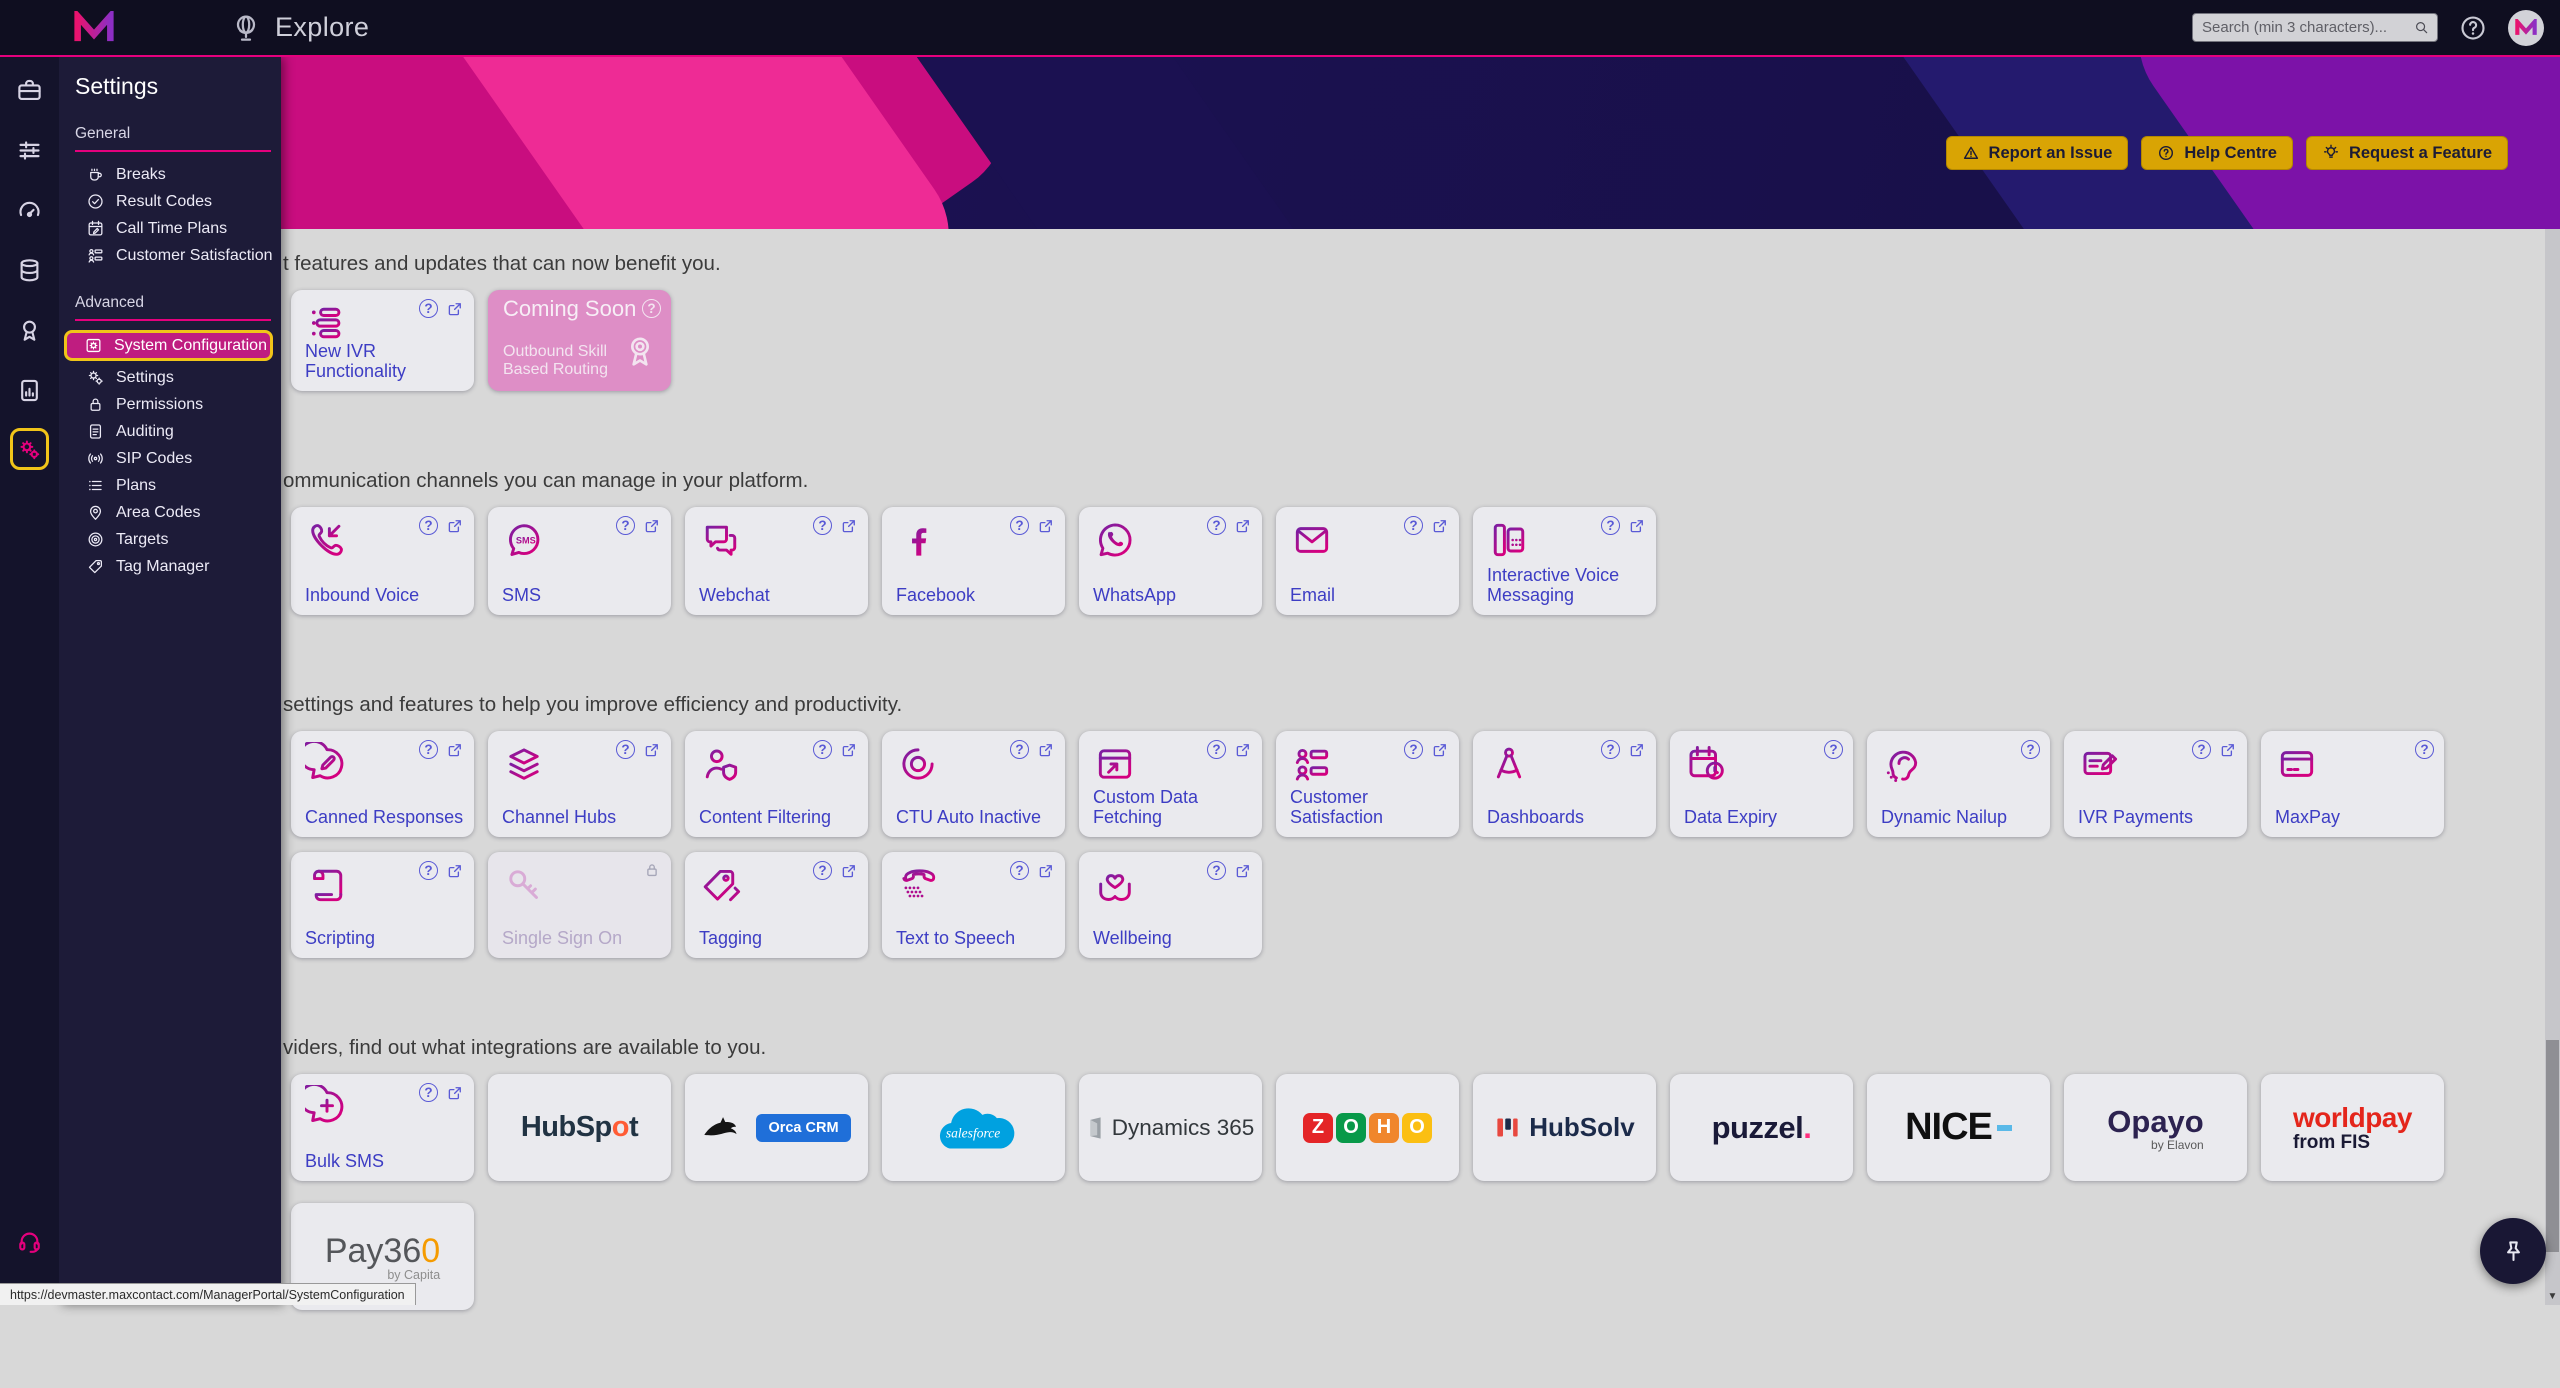 This screenshot has width=2560, height=1388. I want to click on settings-menu-item-area-codes: Area Codes, so click(170, 512).